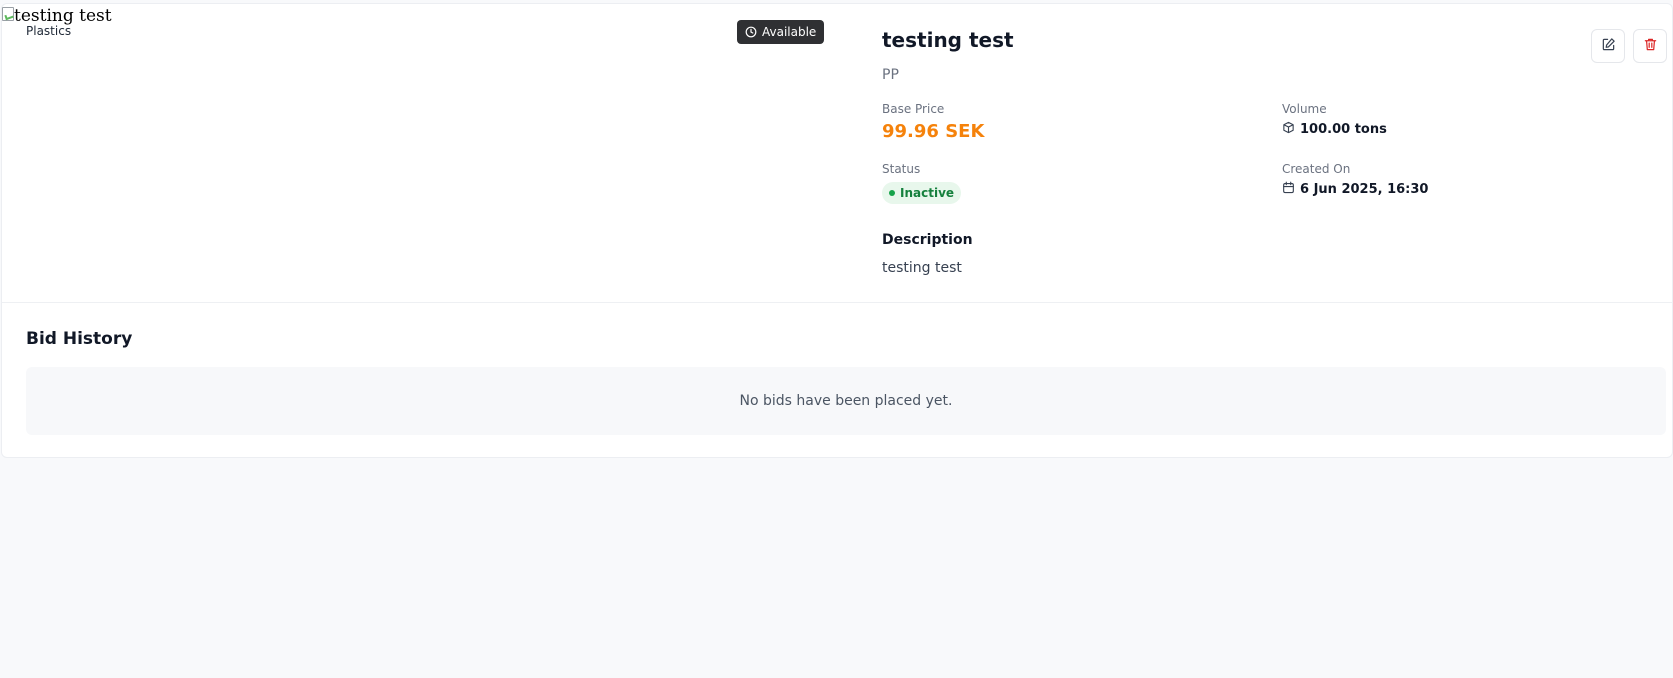 The image size is (1673, 678). I want to click on delete-button, so click(1650, 46).